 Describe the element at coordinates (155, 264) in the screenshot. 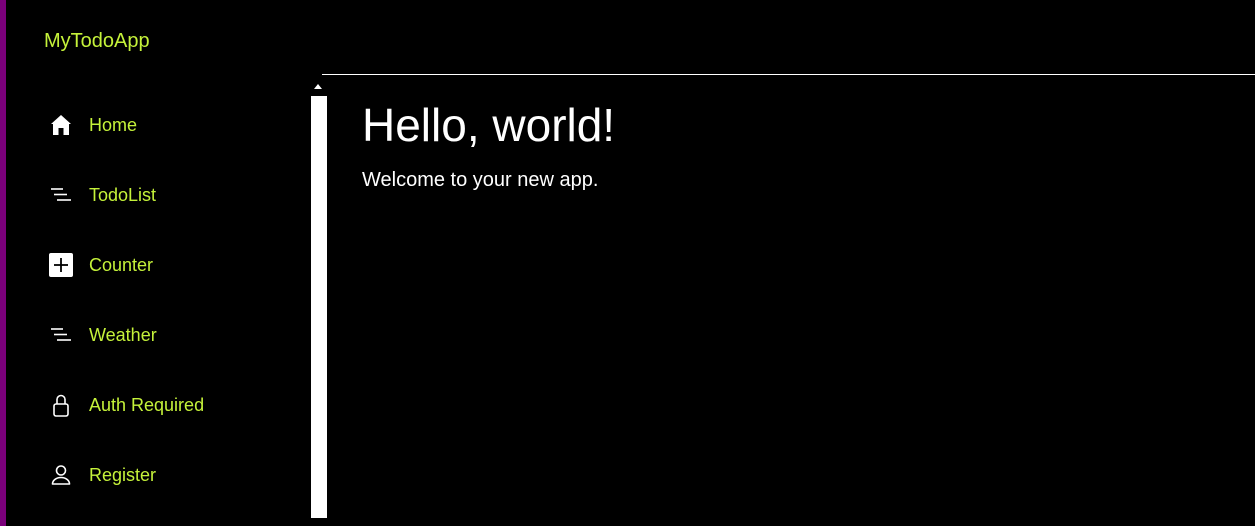

I see `nav-item-counter: Counter` at that location.